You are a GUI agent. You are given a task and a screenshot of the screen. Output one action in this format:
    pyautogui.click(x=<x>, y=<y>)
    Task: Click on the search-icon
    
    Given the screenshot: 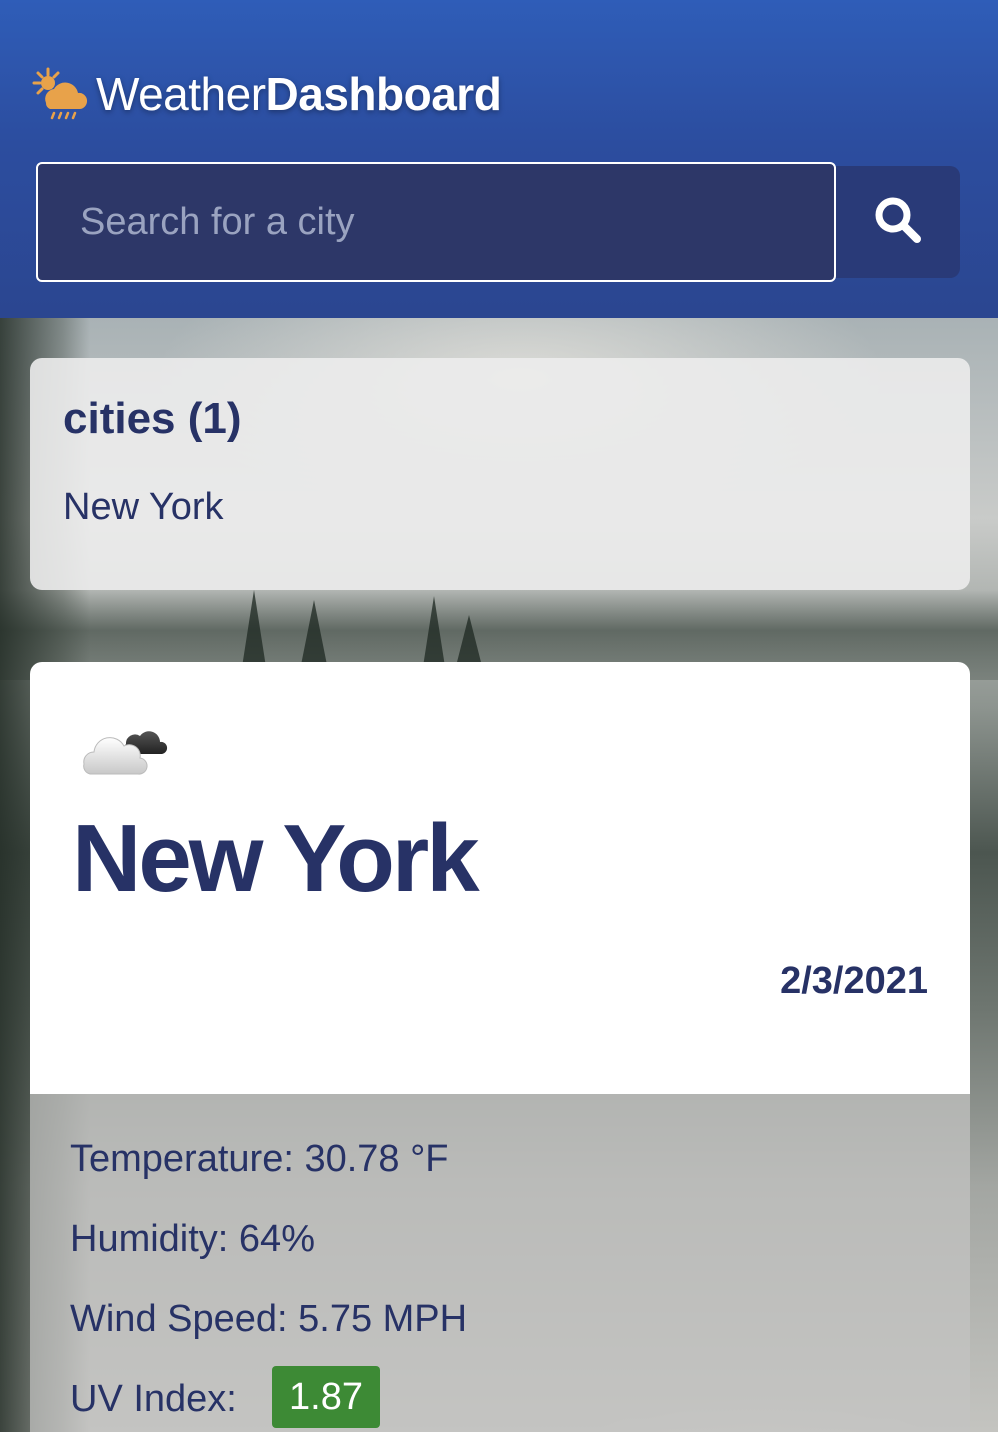 What is the action you would take?
    pyautogui.click(x=898, y=222)
    